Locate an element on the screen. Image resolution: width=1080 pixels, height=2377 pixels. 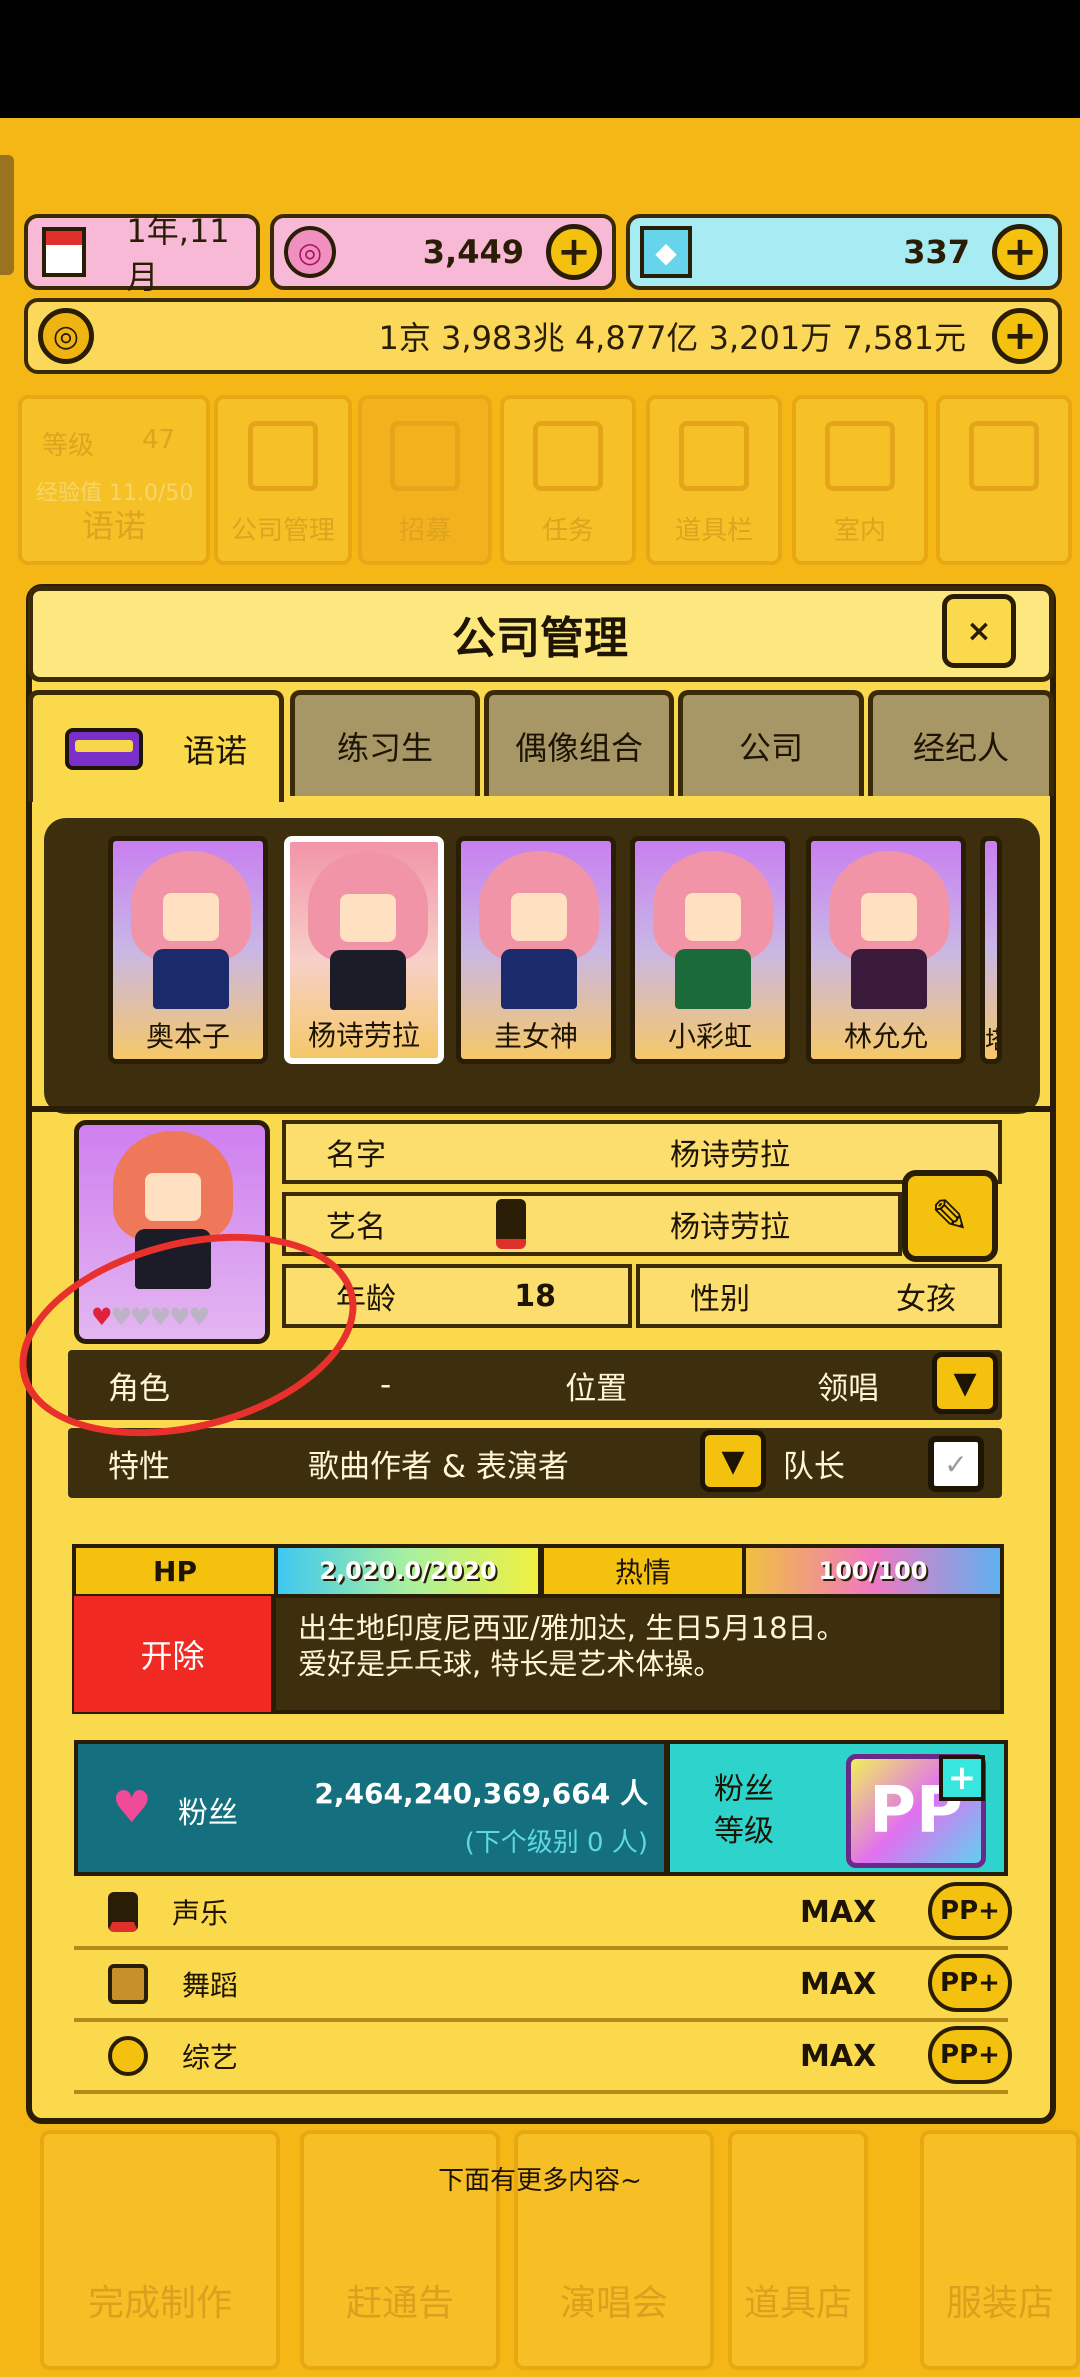
idol-card-partial: 塔 is located at coordinates (991, 950).